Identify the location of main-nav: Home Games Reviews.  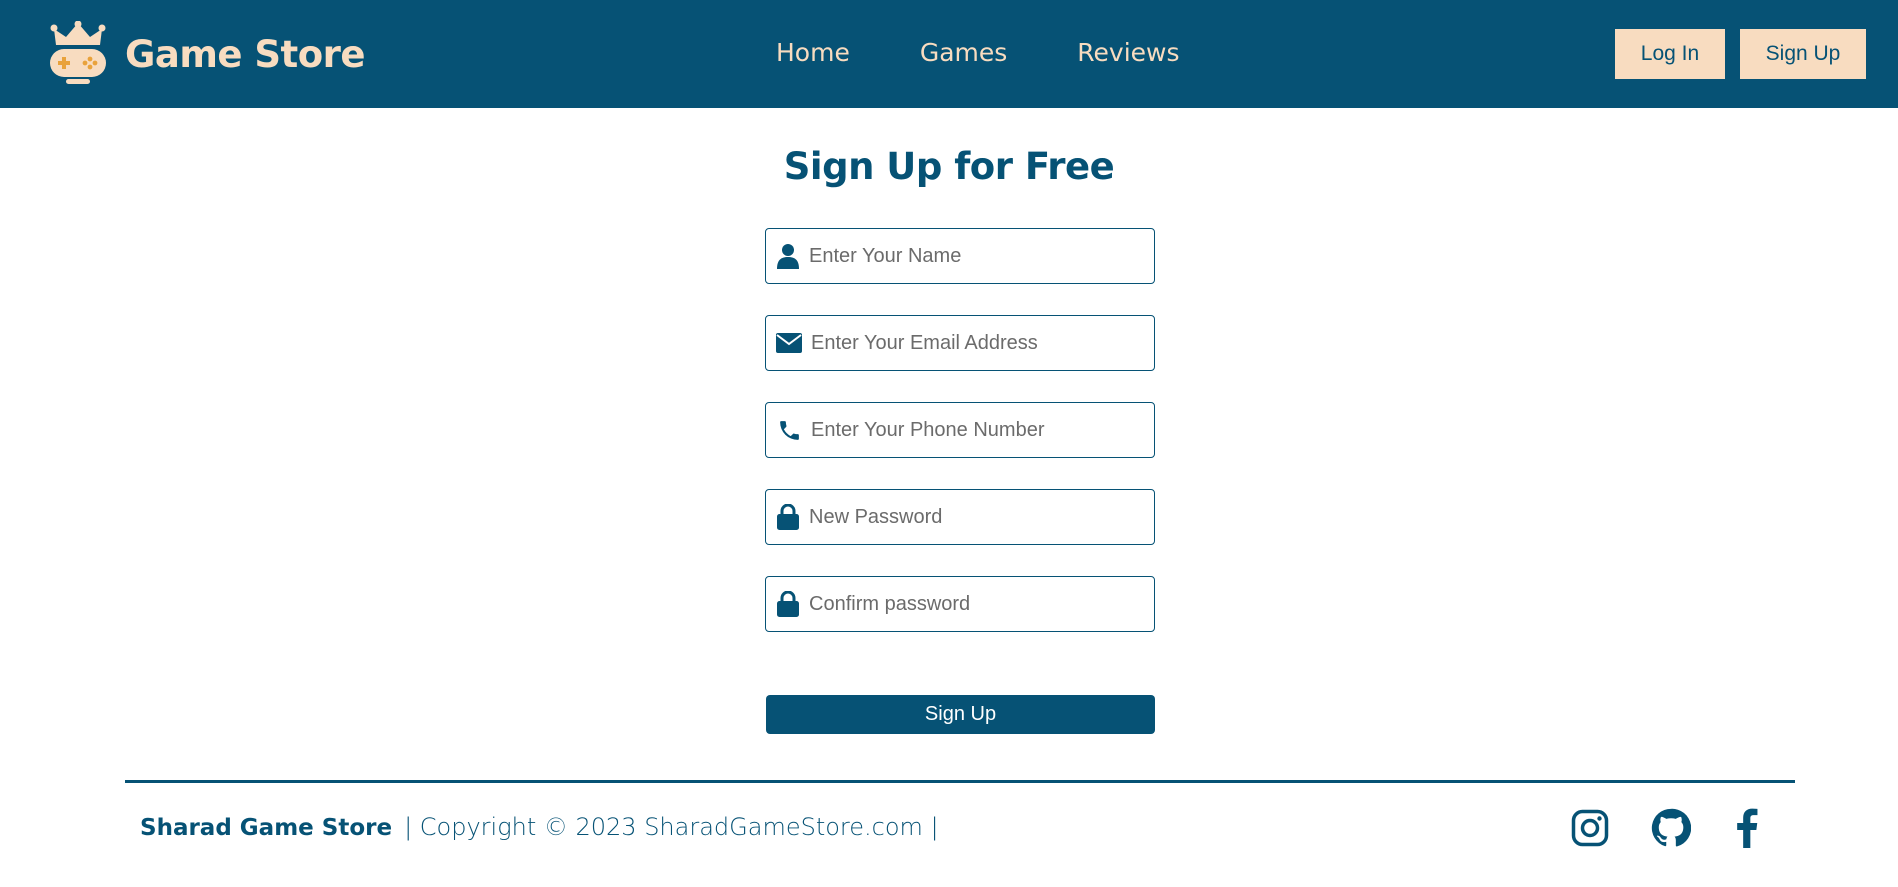
(978, 53).